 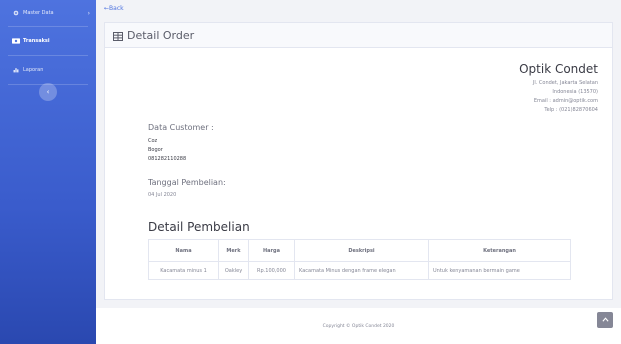 I want to click on company-address1: Jl. Condet, Jakarta Selatan, so click(x=565, y=83).